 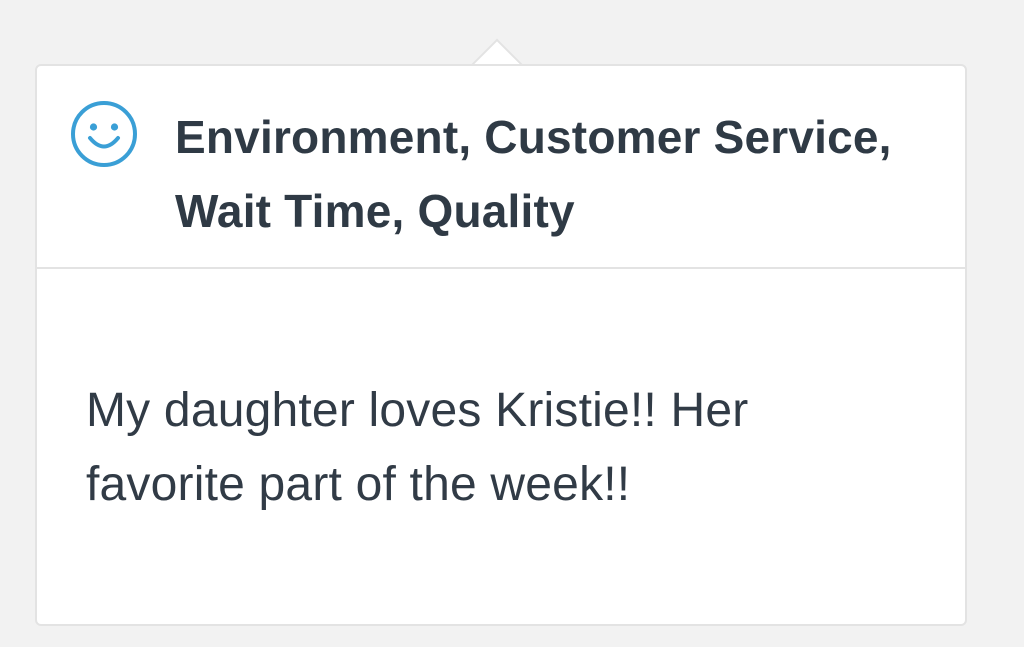 I want to click on smiley-face-icon, so click(x=104, y=134).